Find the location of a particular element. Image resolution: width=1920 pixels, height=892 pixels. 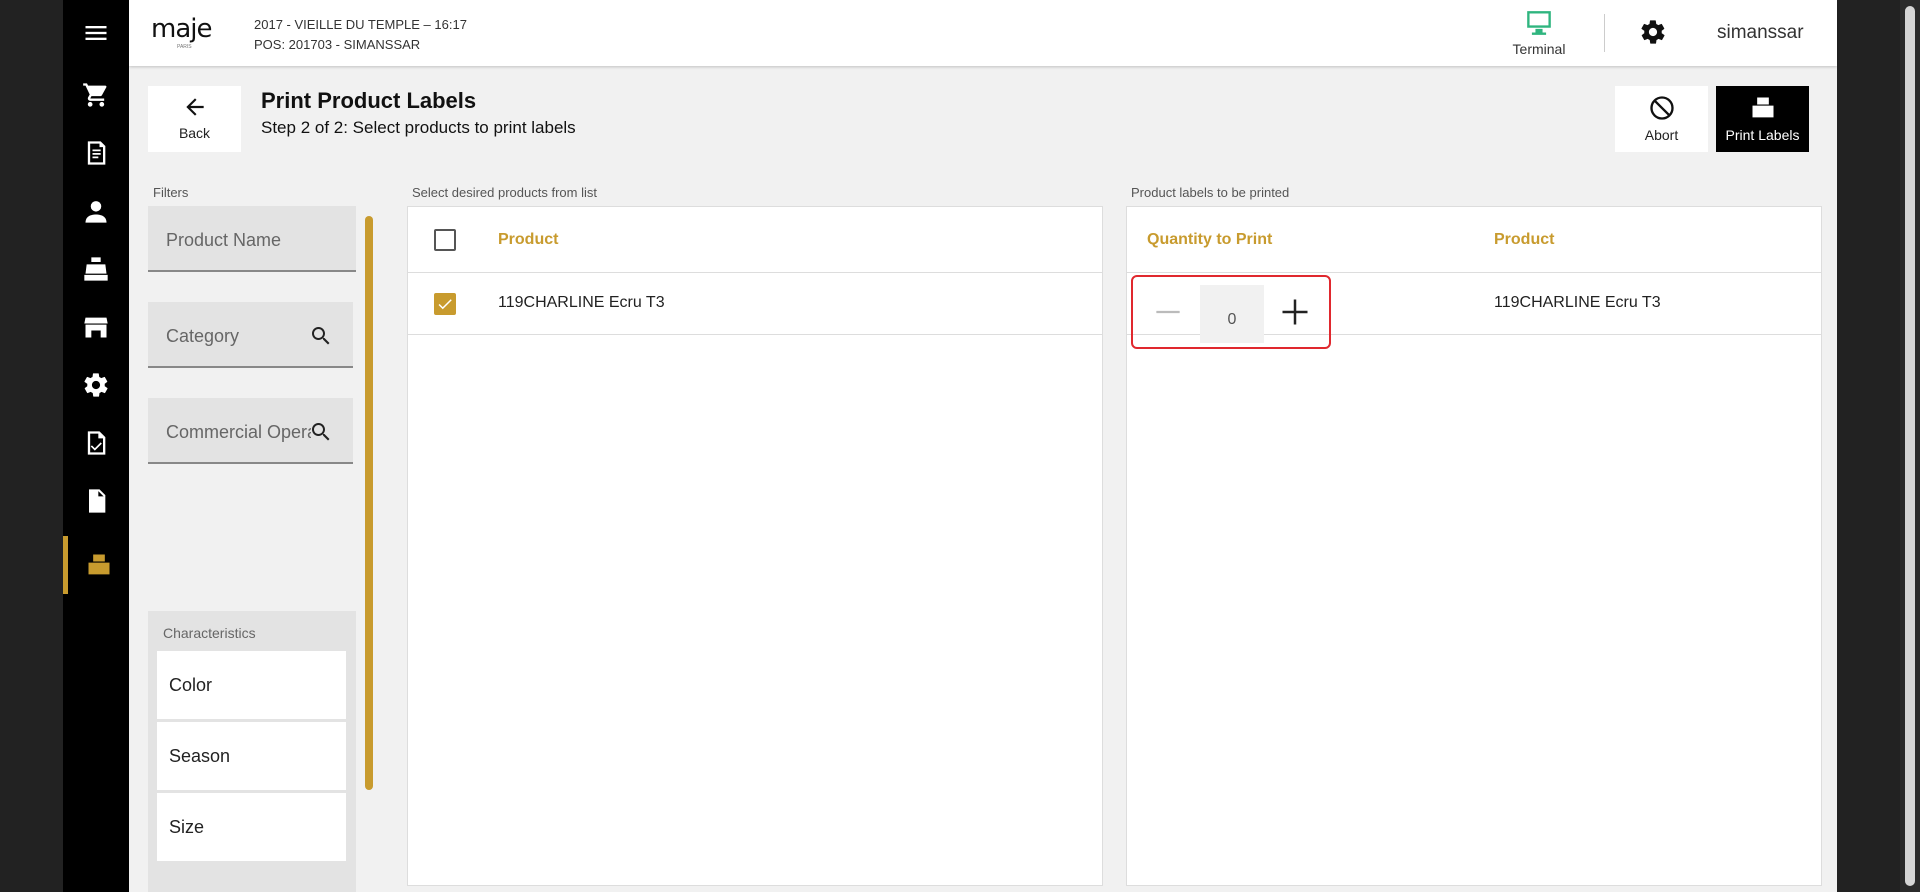

brand-logo: maje is located at coordinates (181, 29).